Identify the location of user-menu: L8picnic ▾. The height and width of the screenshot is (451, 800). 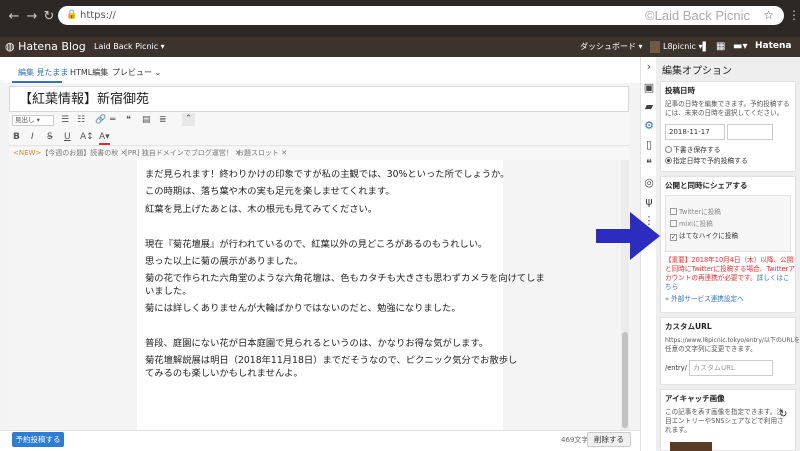
(683, 46).